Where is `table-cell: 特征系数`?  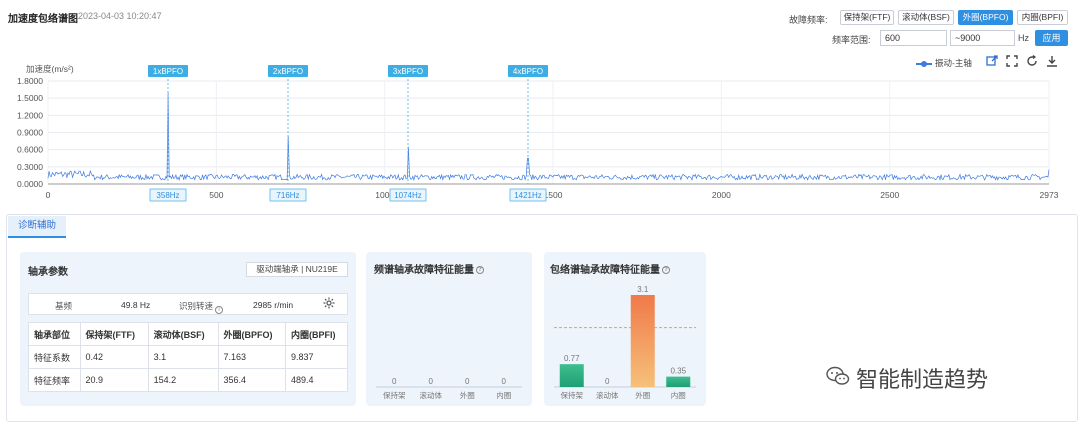 table-cell: 特征系数 is located at coordinates (54, 357).